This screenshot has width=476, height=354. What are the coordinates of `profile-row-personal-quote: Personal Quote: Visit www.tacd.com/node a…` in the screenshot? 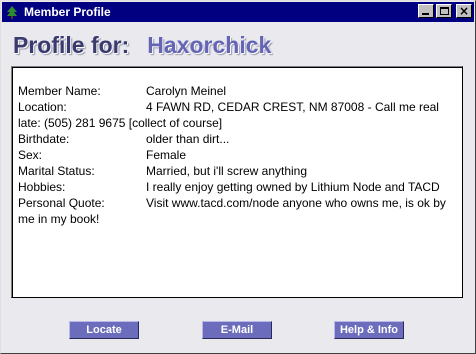 It's located at (236, 211).